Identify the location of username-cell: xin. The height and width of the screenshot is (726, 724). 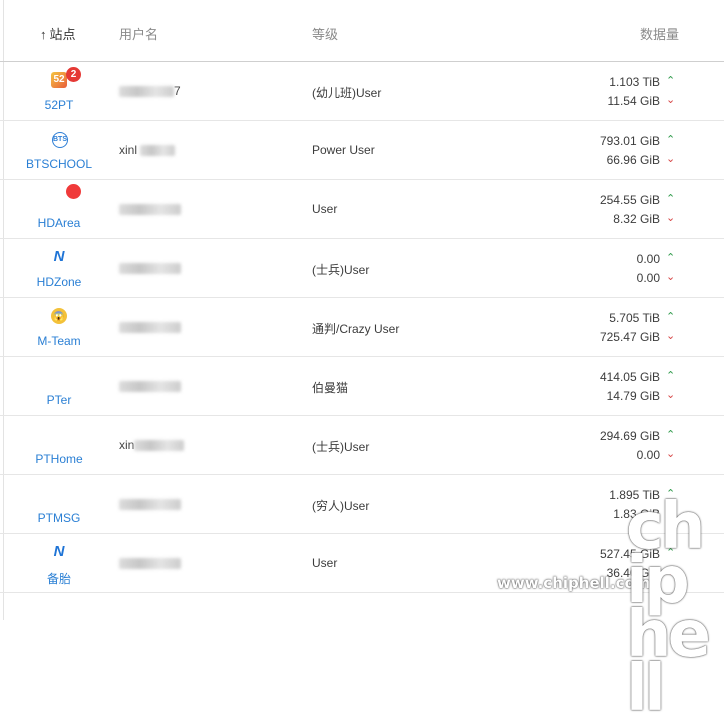
(152, 445).